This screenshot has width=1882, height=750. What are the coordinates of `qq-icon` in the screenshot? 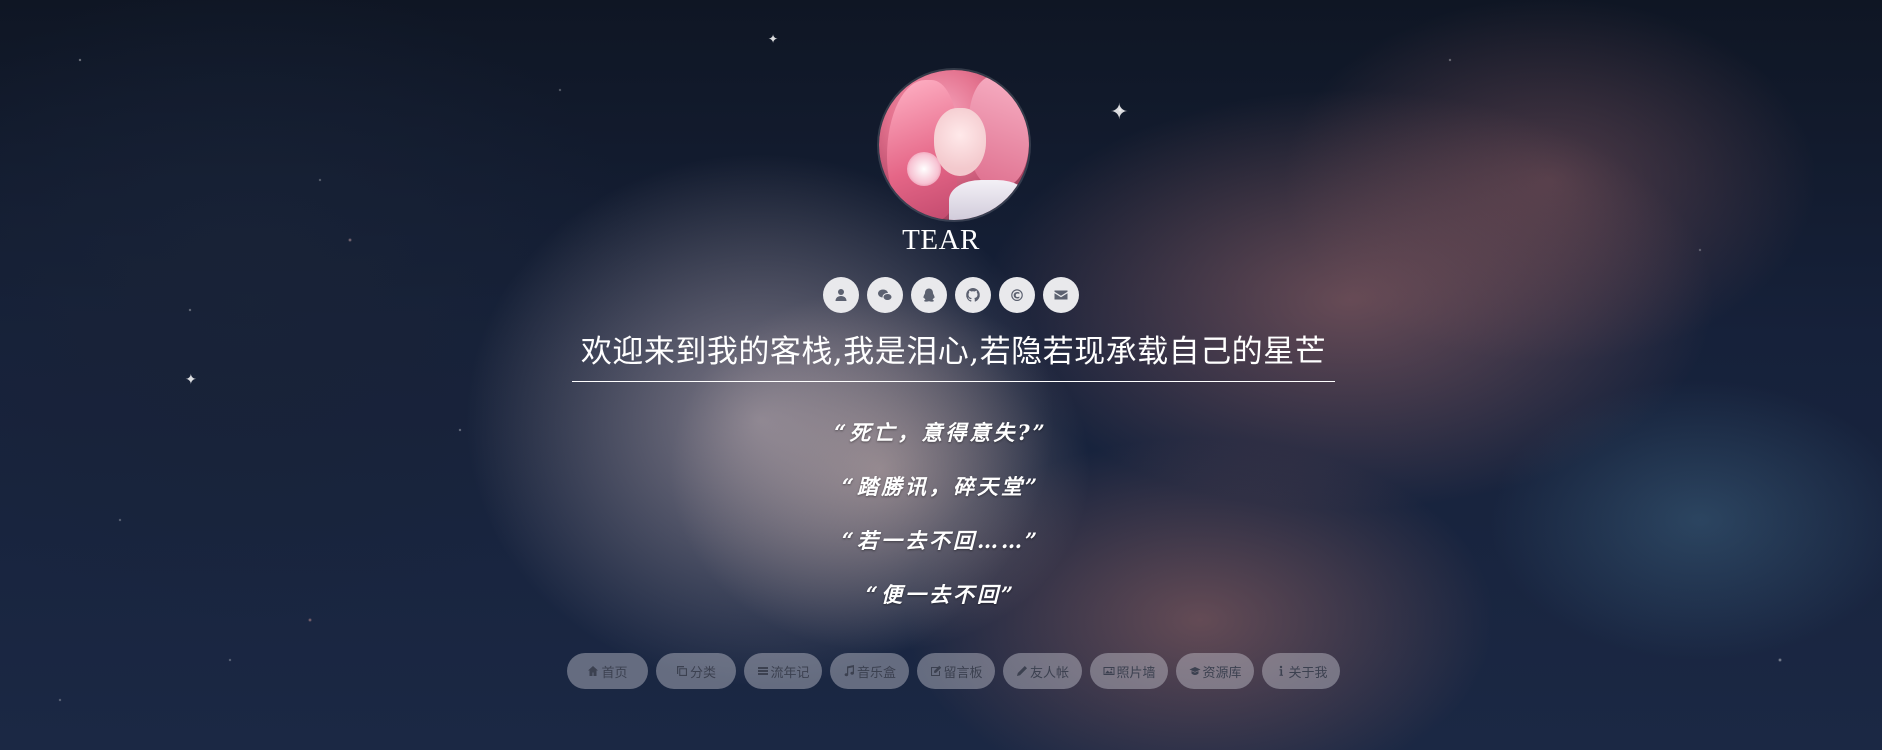 It's located at (929, 295).